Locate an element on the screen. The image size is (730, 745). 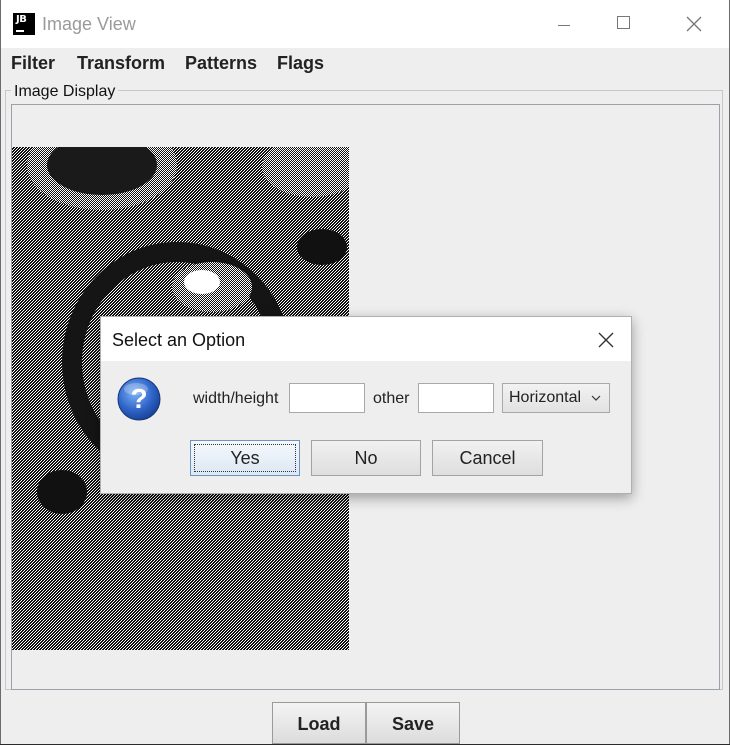
chevron-down-icon is located at coordinates (596, 398).